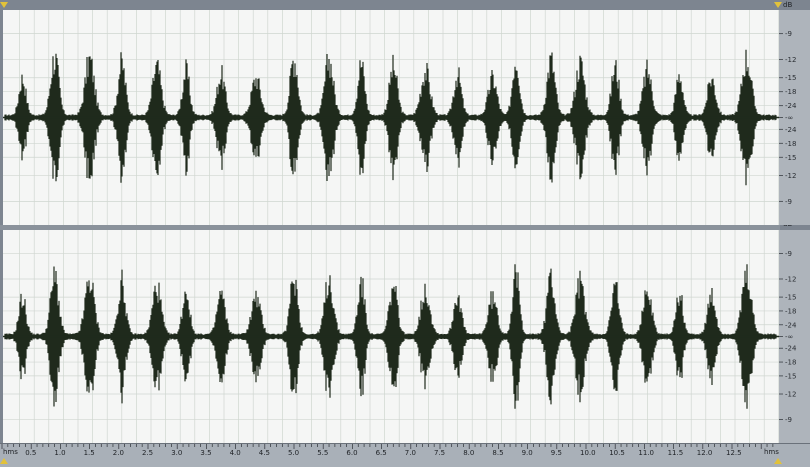  Describe the element at coordinates (734, 453) in the screenshot. I see `ruler-tick-label: 12.5` at that location.